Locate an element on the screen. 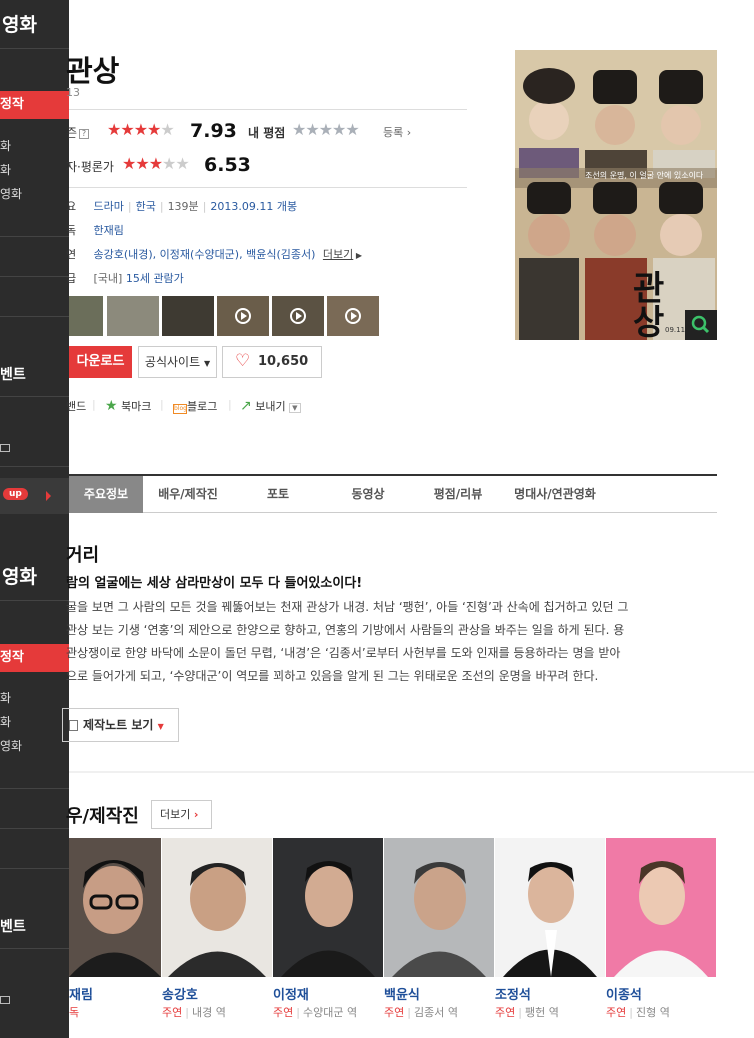  production-notes-button: 제작노트 보기 ▼ is located at coordinates (120, 725).